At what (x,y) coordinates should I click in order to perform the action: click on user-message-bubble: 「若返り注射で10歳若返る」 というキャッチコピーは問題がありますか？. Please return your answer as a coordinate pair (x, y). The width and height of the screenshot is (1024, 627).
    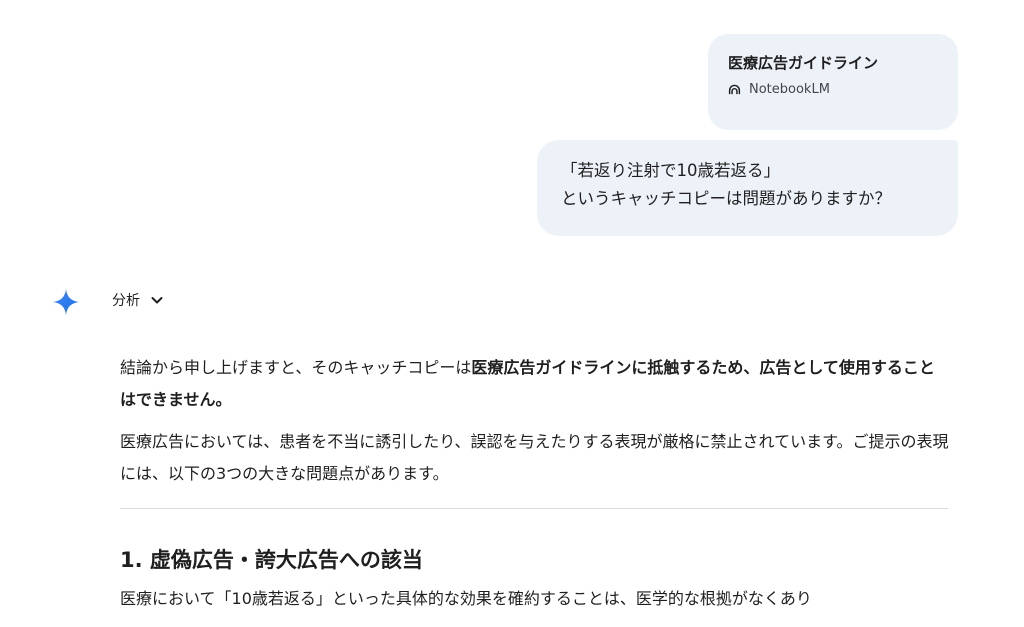
    Looking at the image, I should click on (747, 188).